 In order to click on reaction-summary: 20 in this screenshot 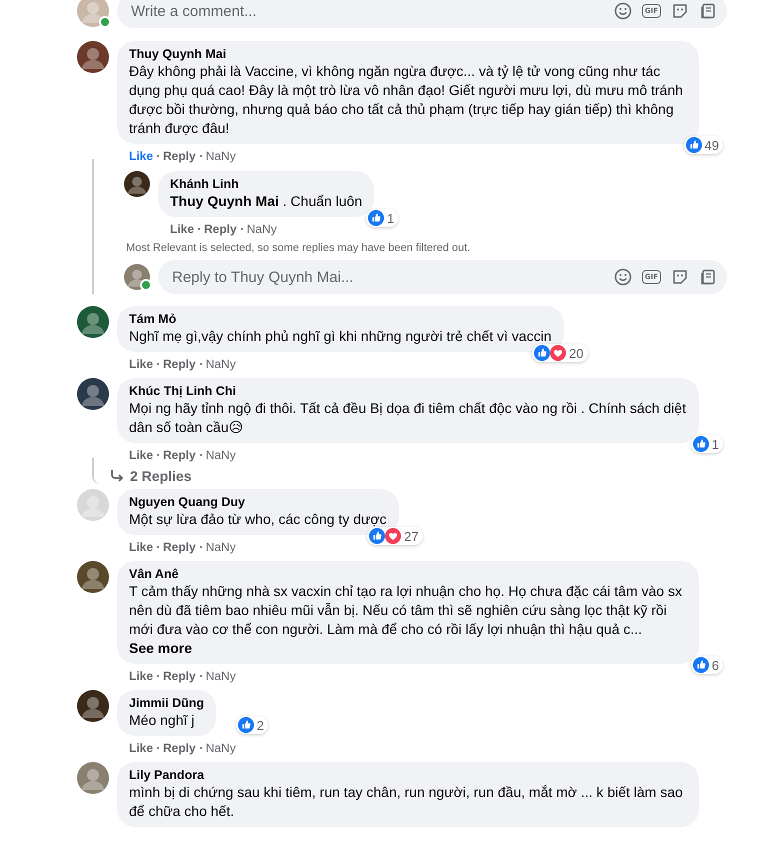, I will do `click(560, 353)`.